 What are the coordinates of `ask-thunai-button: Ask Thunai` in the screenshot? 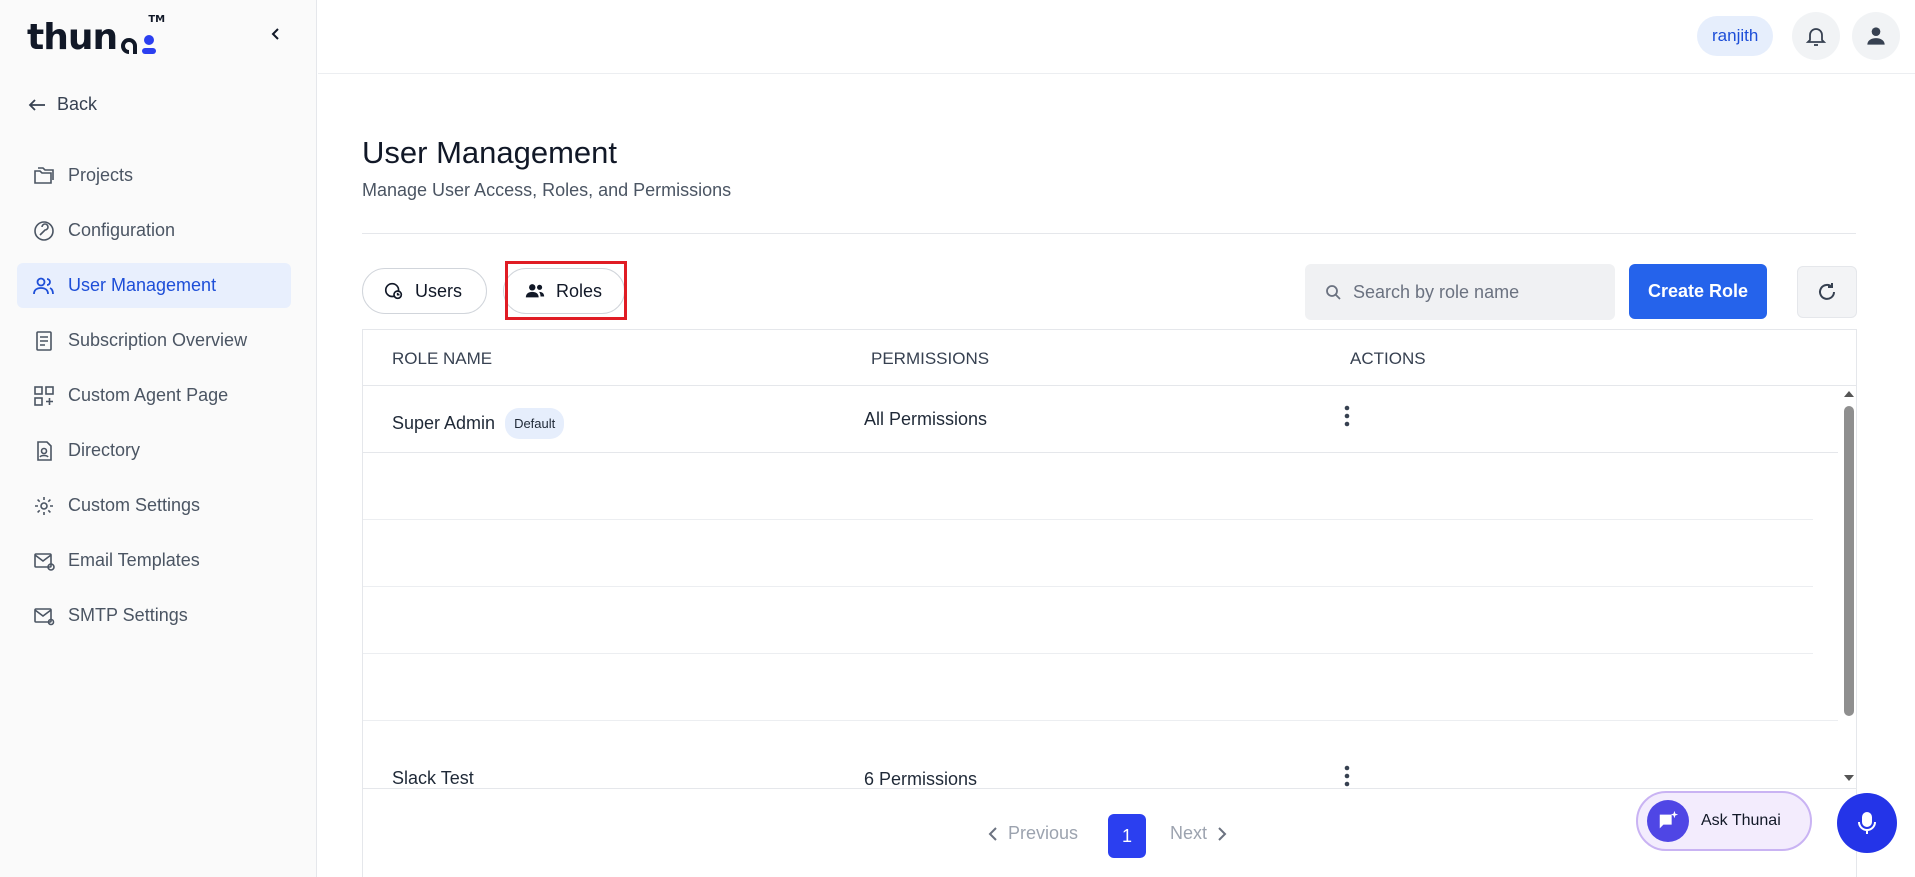 It's located at (1724, 821).